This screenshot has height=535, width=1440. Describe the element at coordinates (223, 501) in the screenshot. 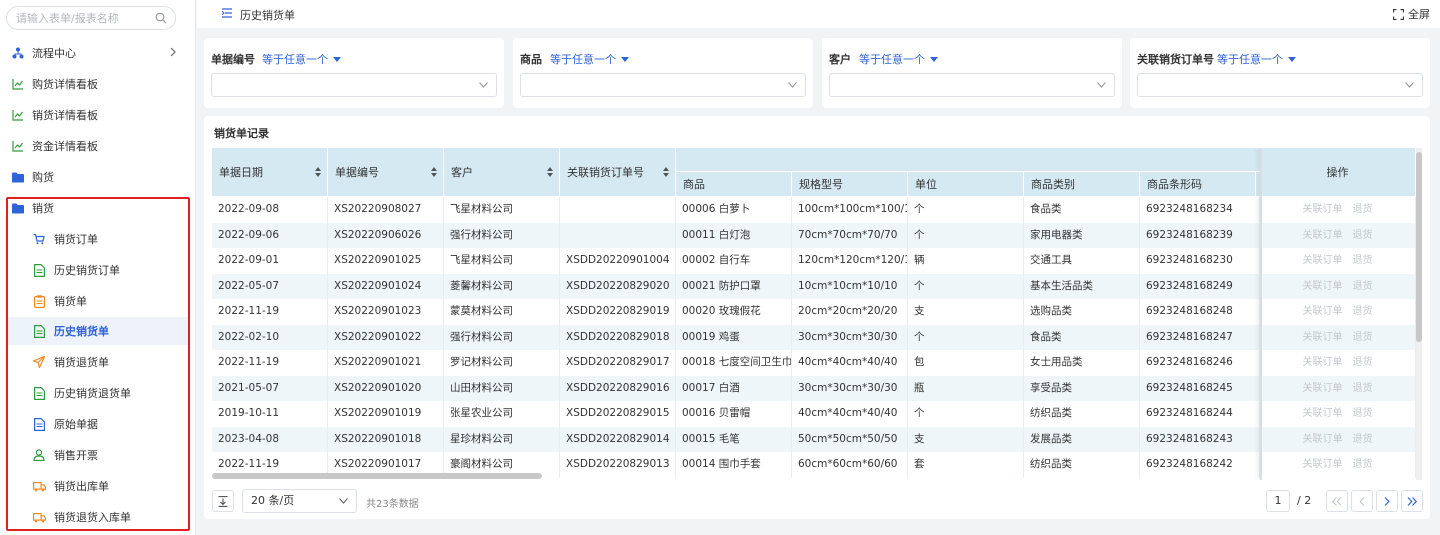

I see `export-button` at that location.